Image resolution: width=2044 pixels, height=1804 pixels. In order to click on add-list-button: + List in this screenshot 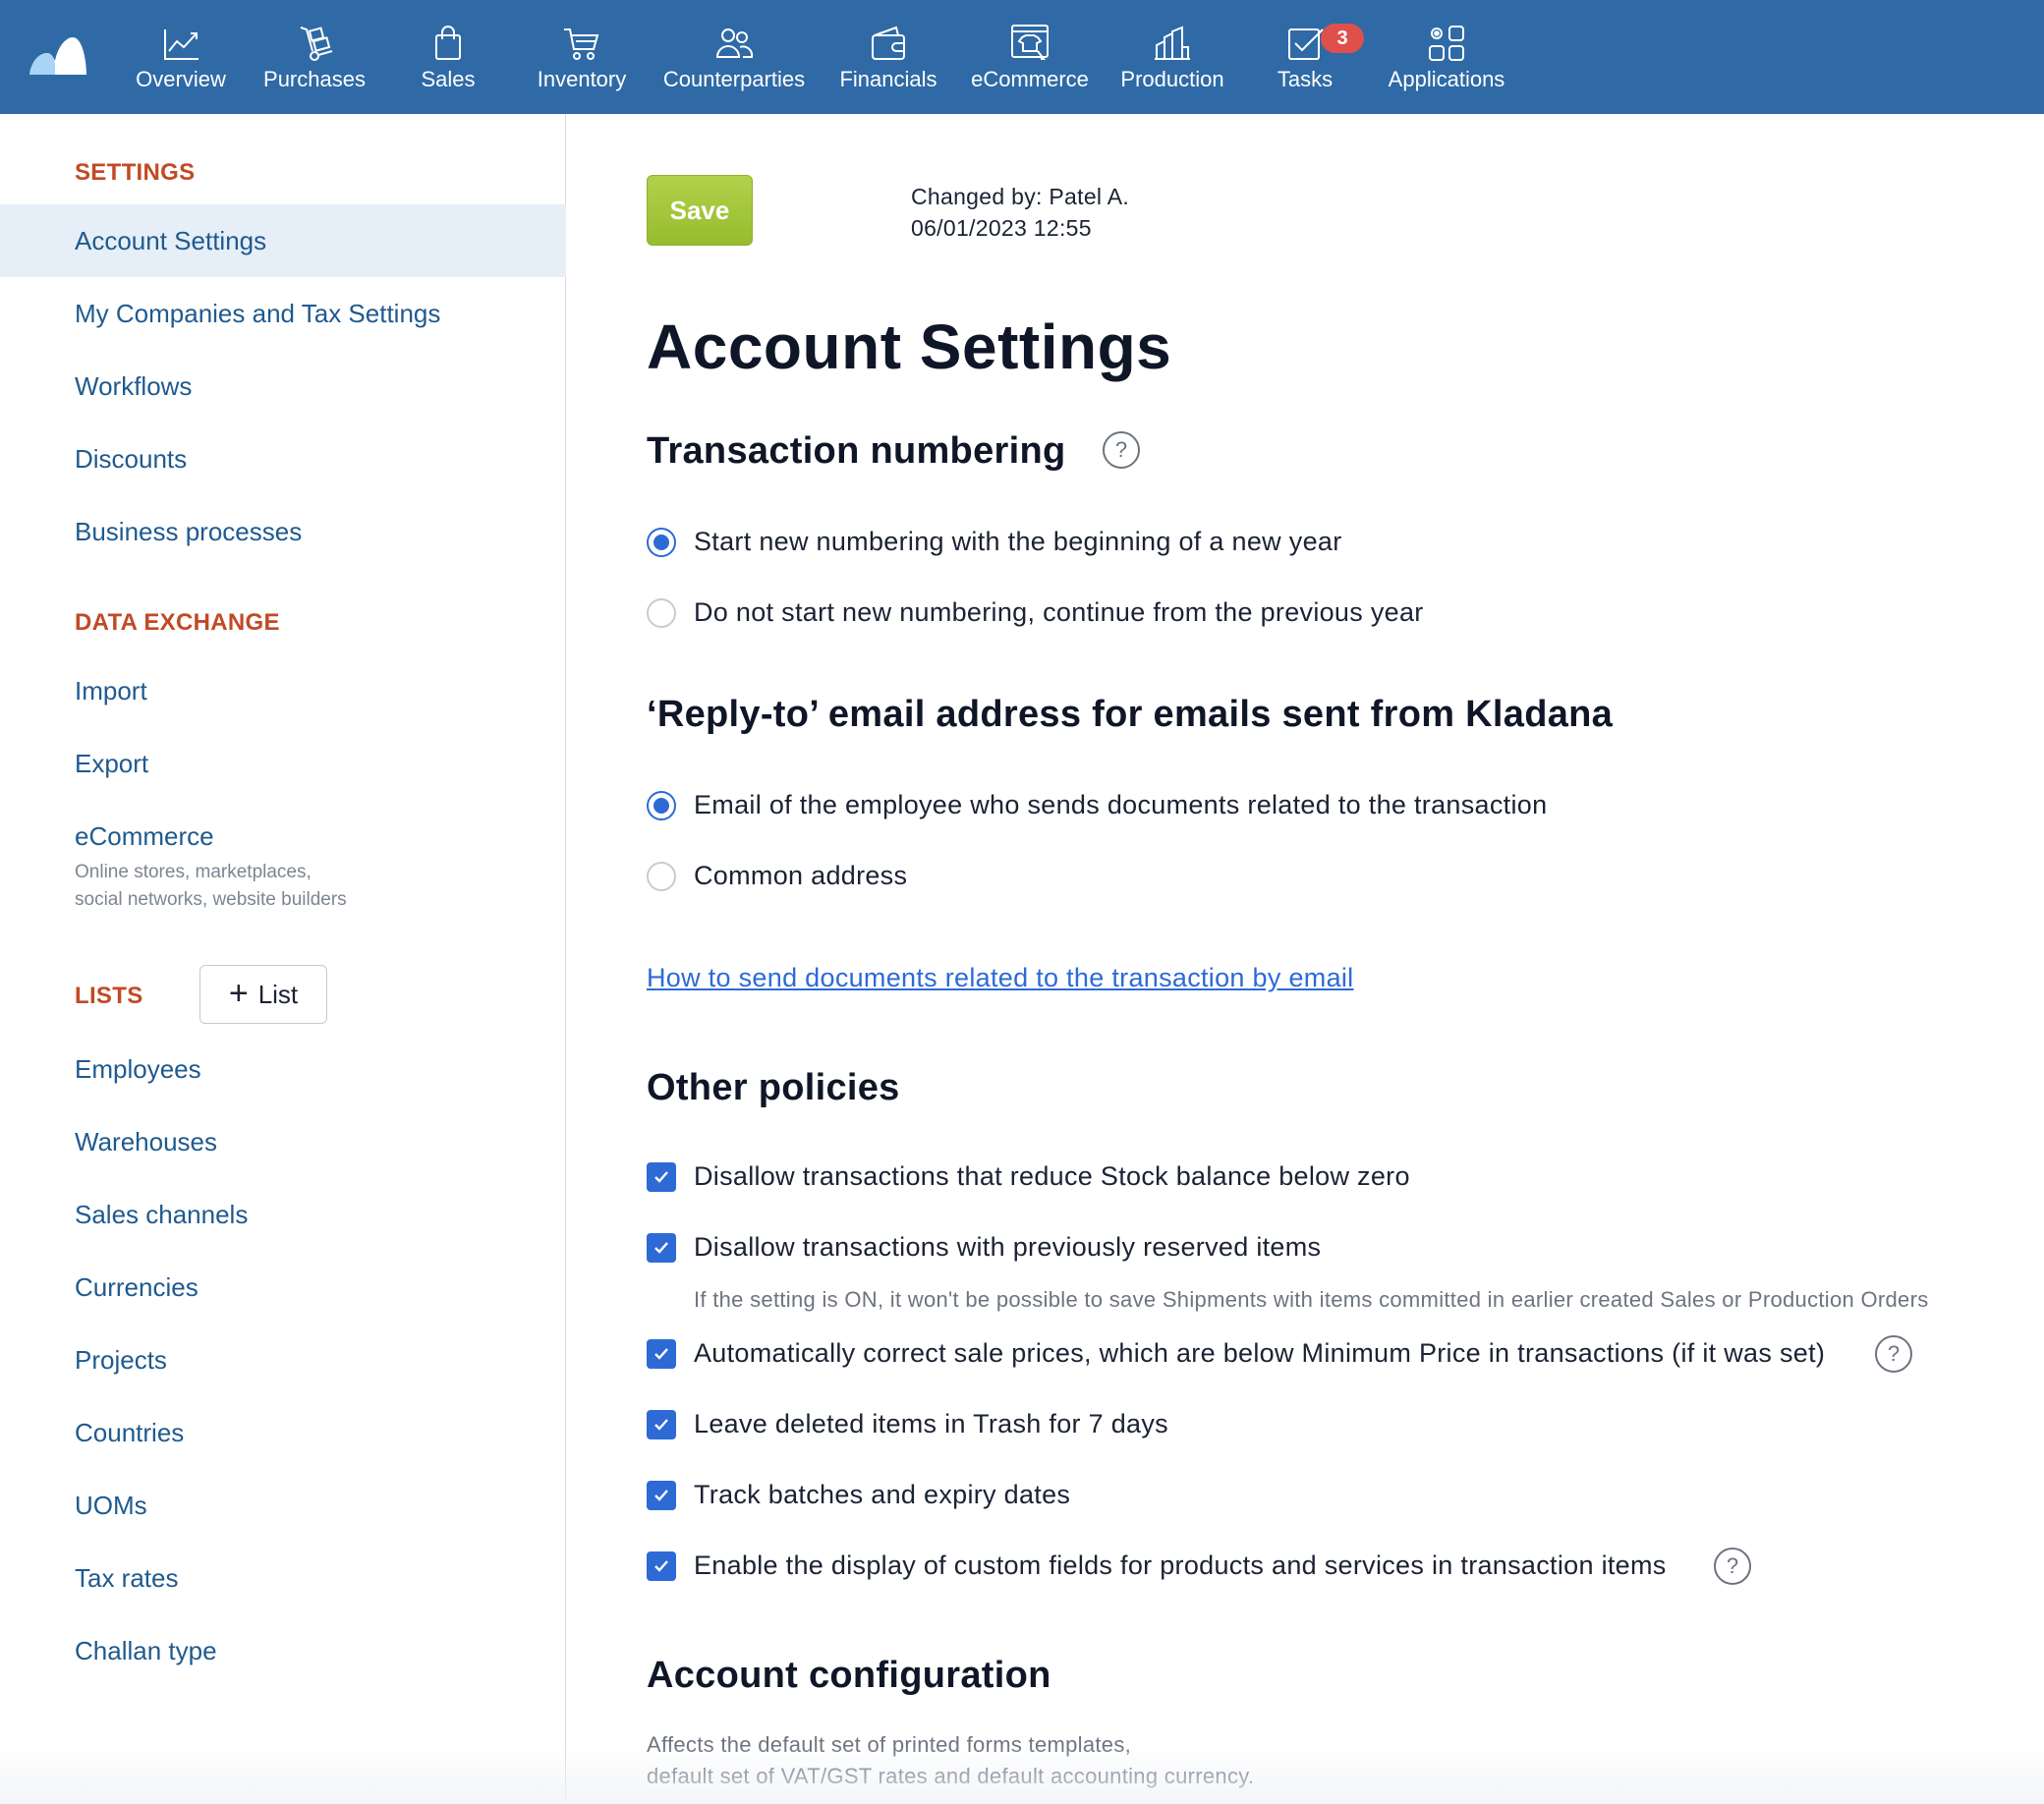, I will do `click(263, 995)`.